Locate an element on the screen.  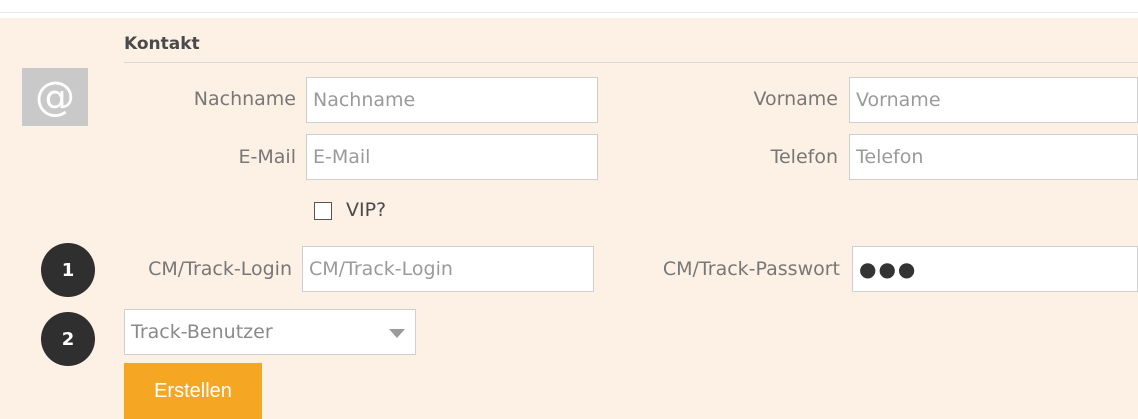
nachname-label: Nachname is located at coordinates (244, 99).